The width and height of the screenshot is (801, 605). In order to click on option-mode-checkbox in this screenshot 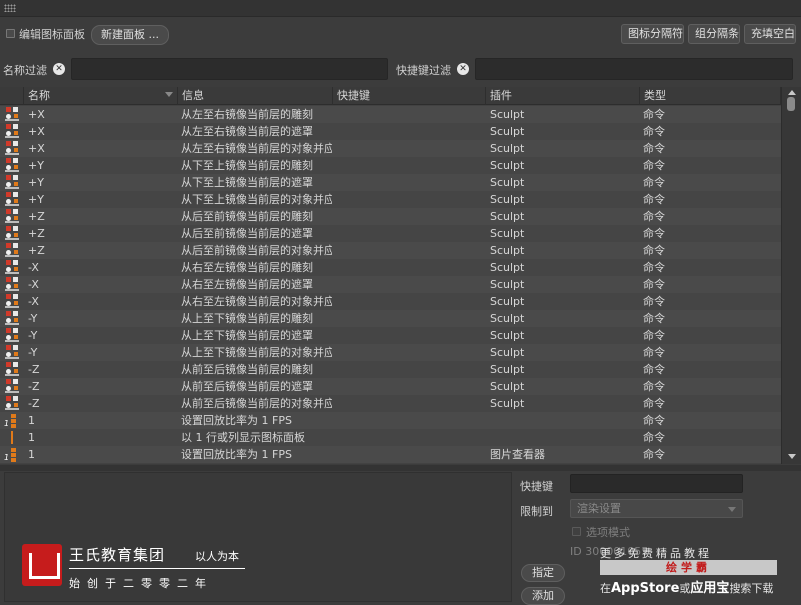, I will do `click(576, 531)`.